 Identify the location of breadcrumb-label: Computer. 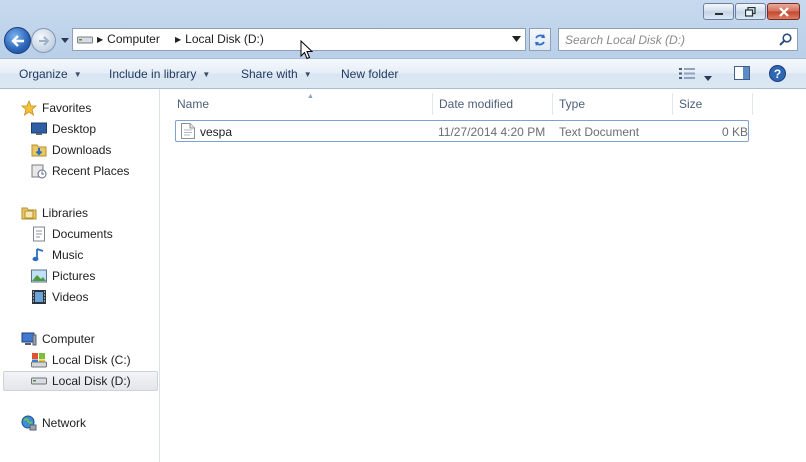
(133, 39).